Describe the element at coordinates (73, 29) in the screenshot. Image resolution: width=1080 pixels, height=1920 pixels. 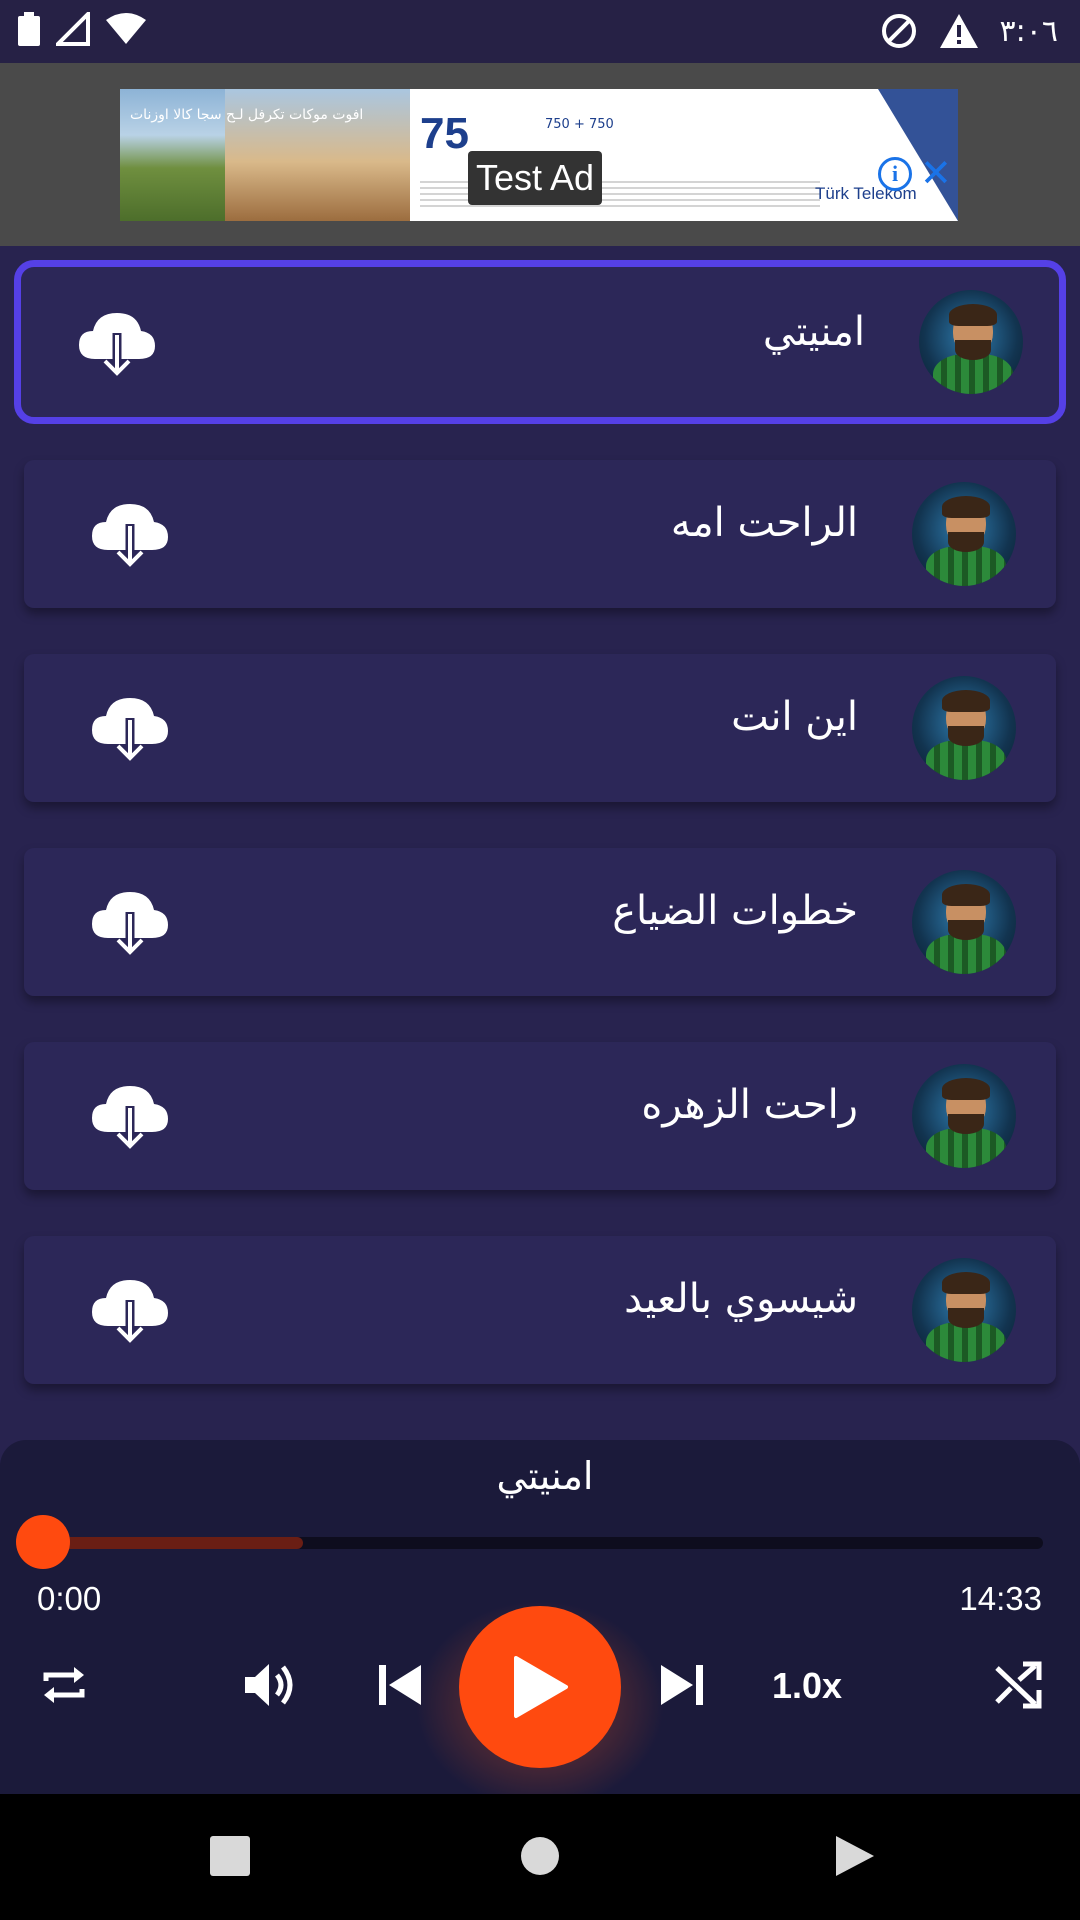
I see `signal-icon` at that location.